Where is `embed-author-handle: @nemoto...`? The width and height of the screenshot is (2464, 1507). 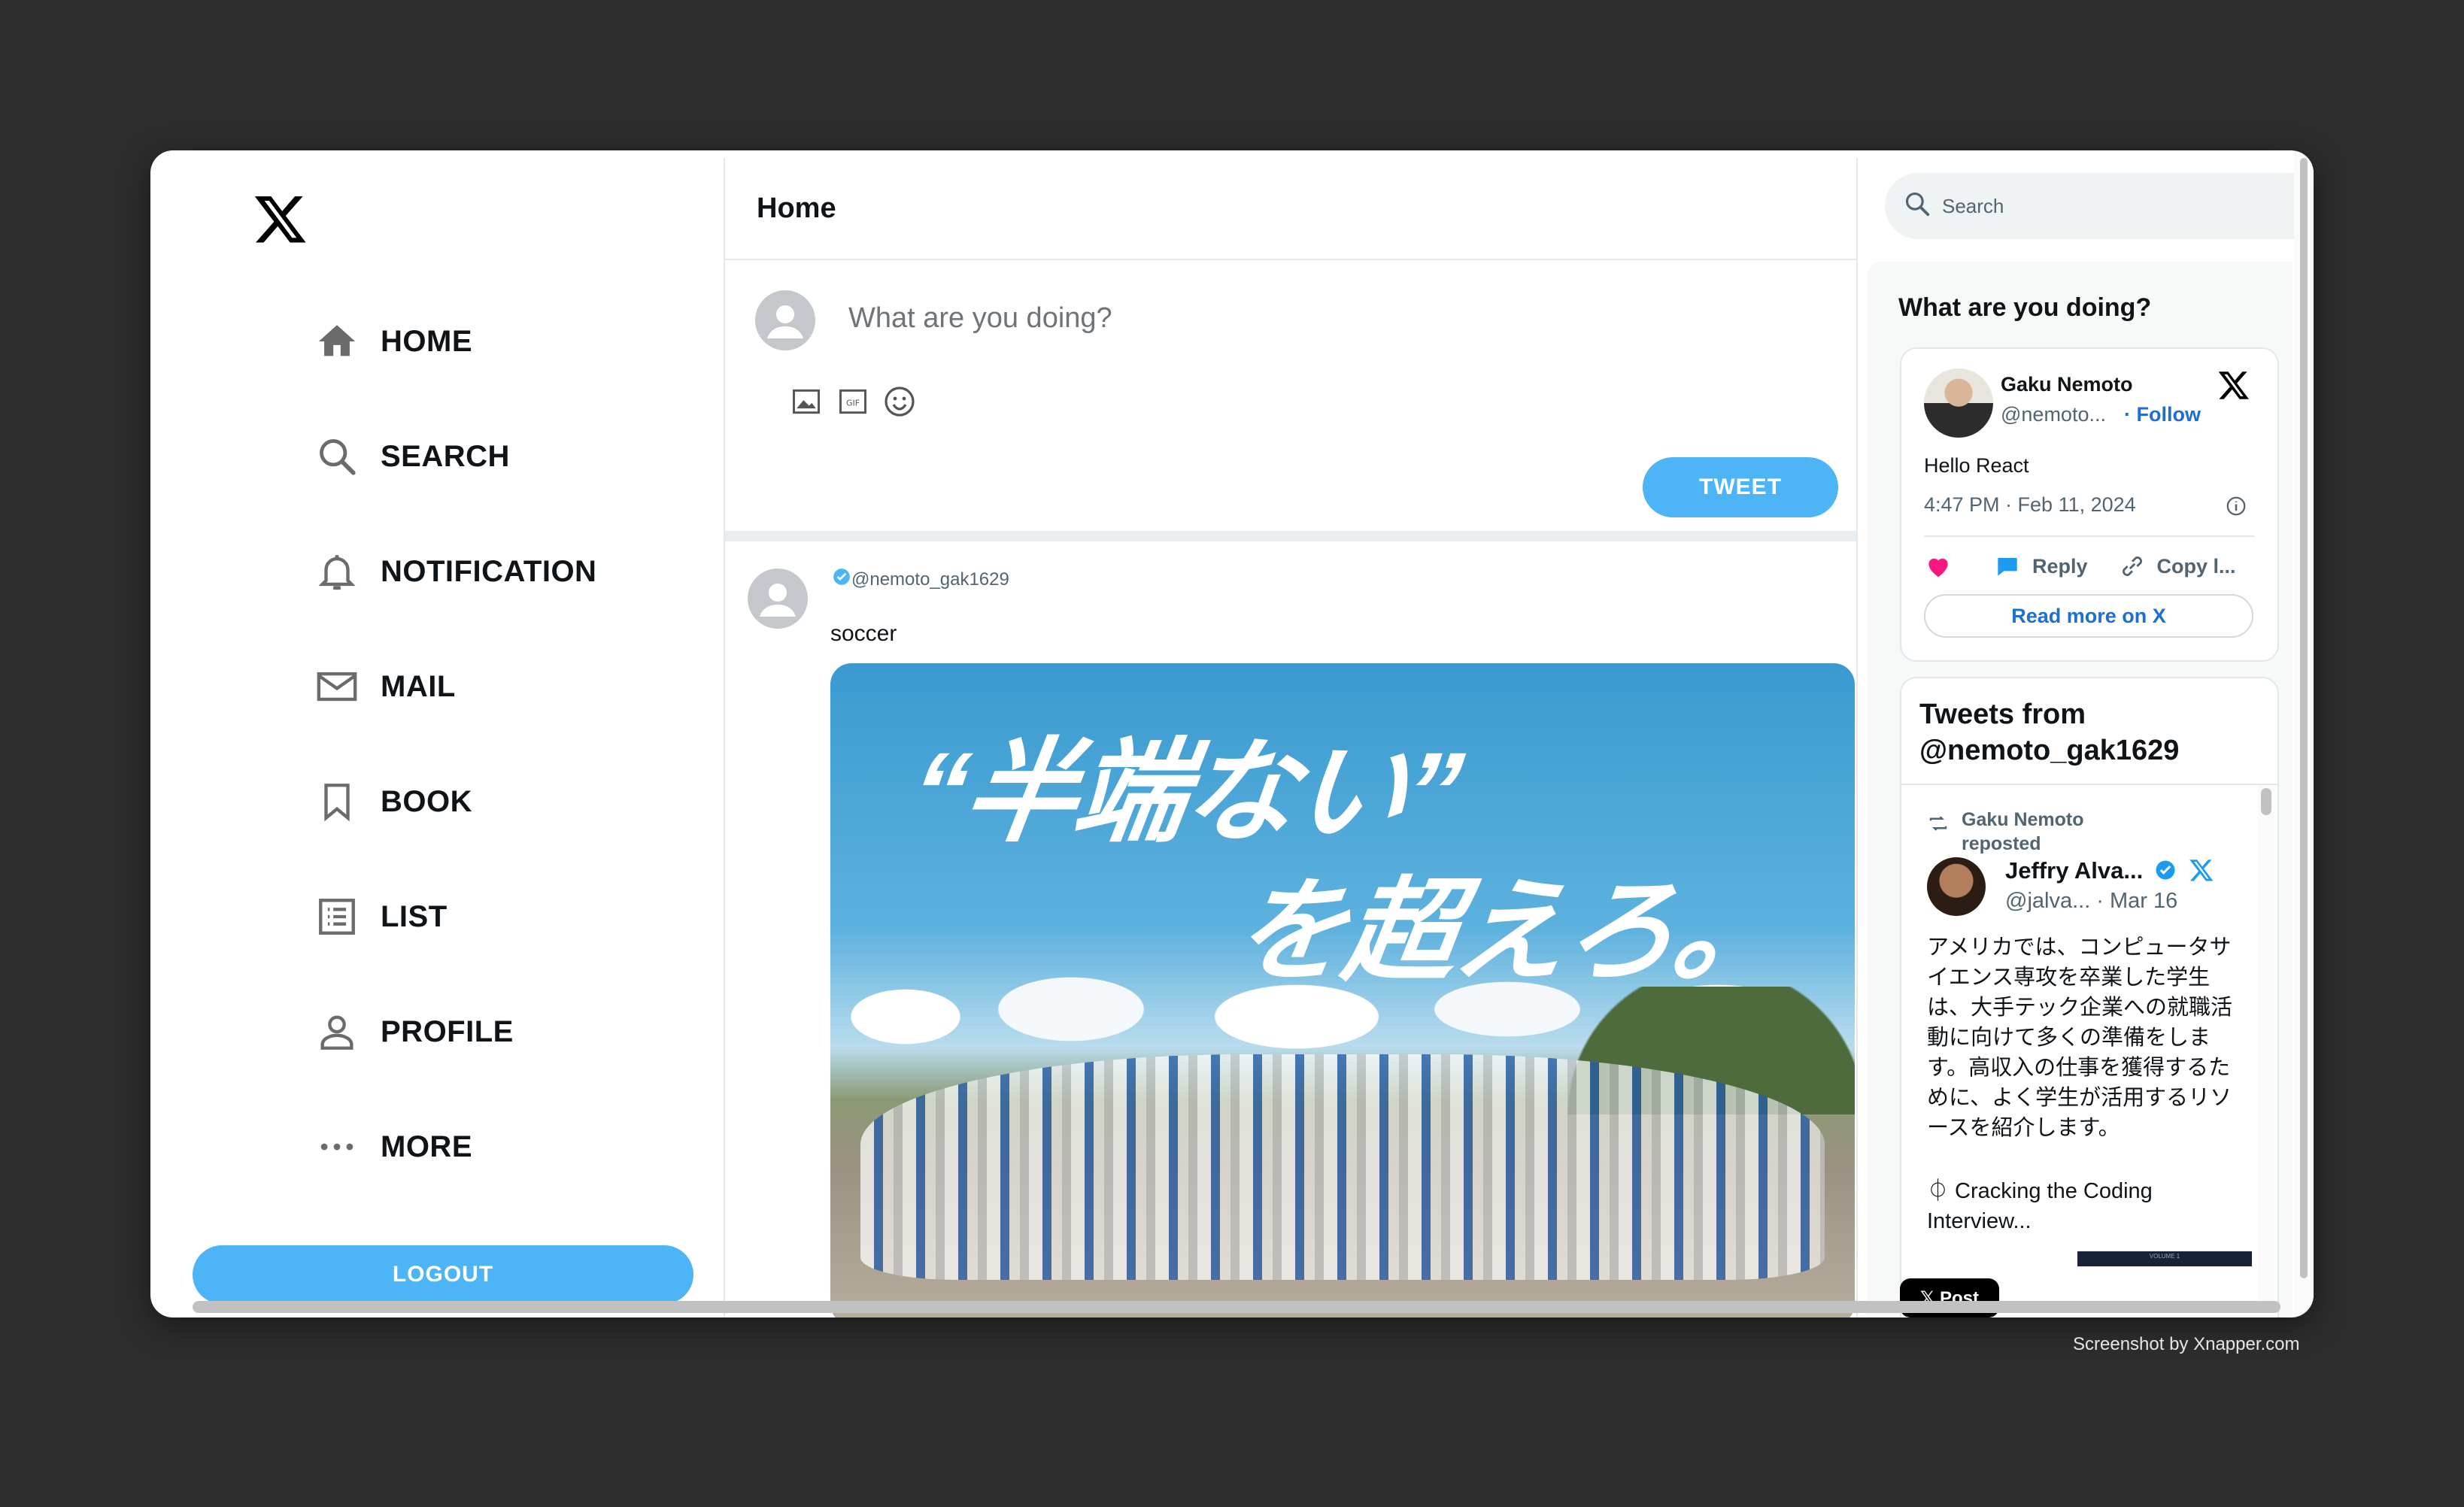
embed-author-handle: @nemoto... is located at coordinates (2053, 415).